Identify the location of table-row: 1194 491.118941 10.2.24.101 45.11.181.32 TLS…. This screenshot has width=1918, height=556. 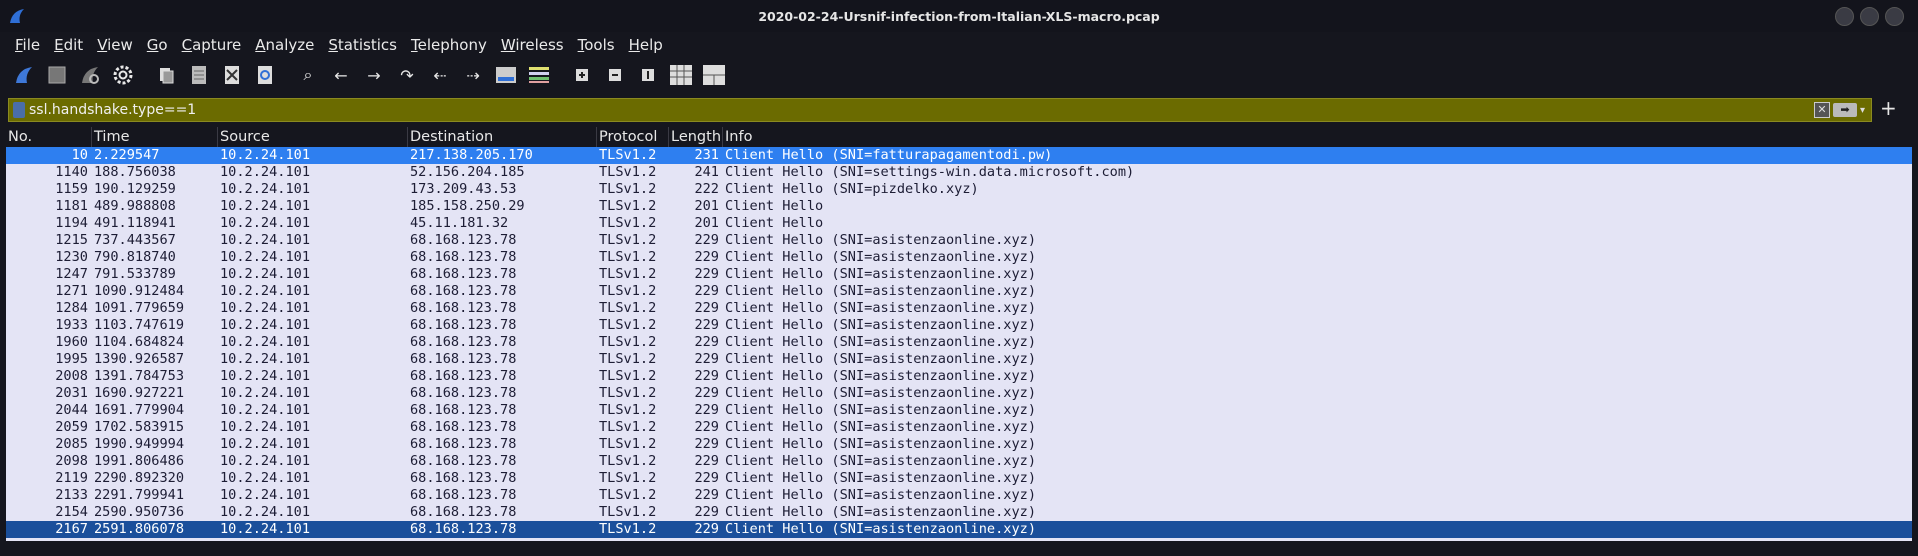
(959, 223).